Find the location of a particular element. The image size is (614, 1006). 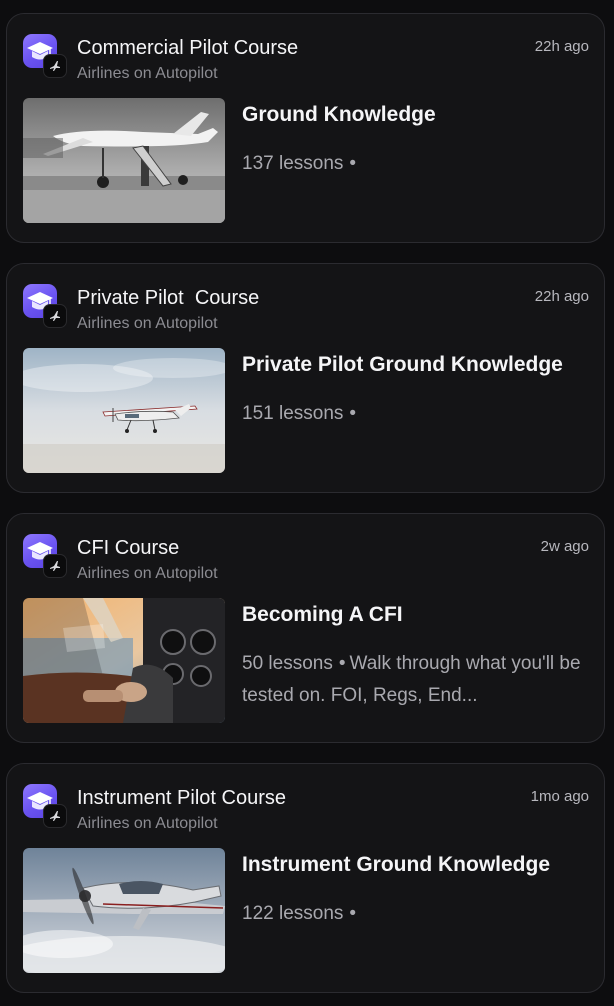

lesson-meta: 151 lessons • is located at coordinates (417, 414).